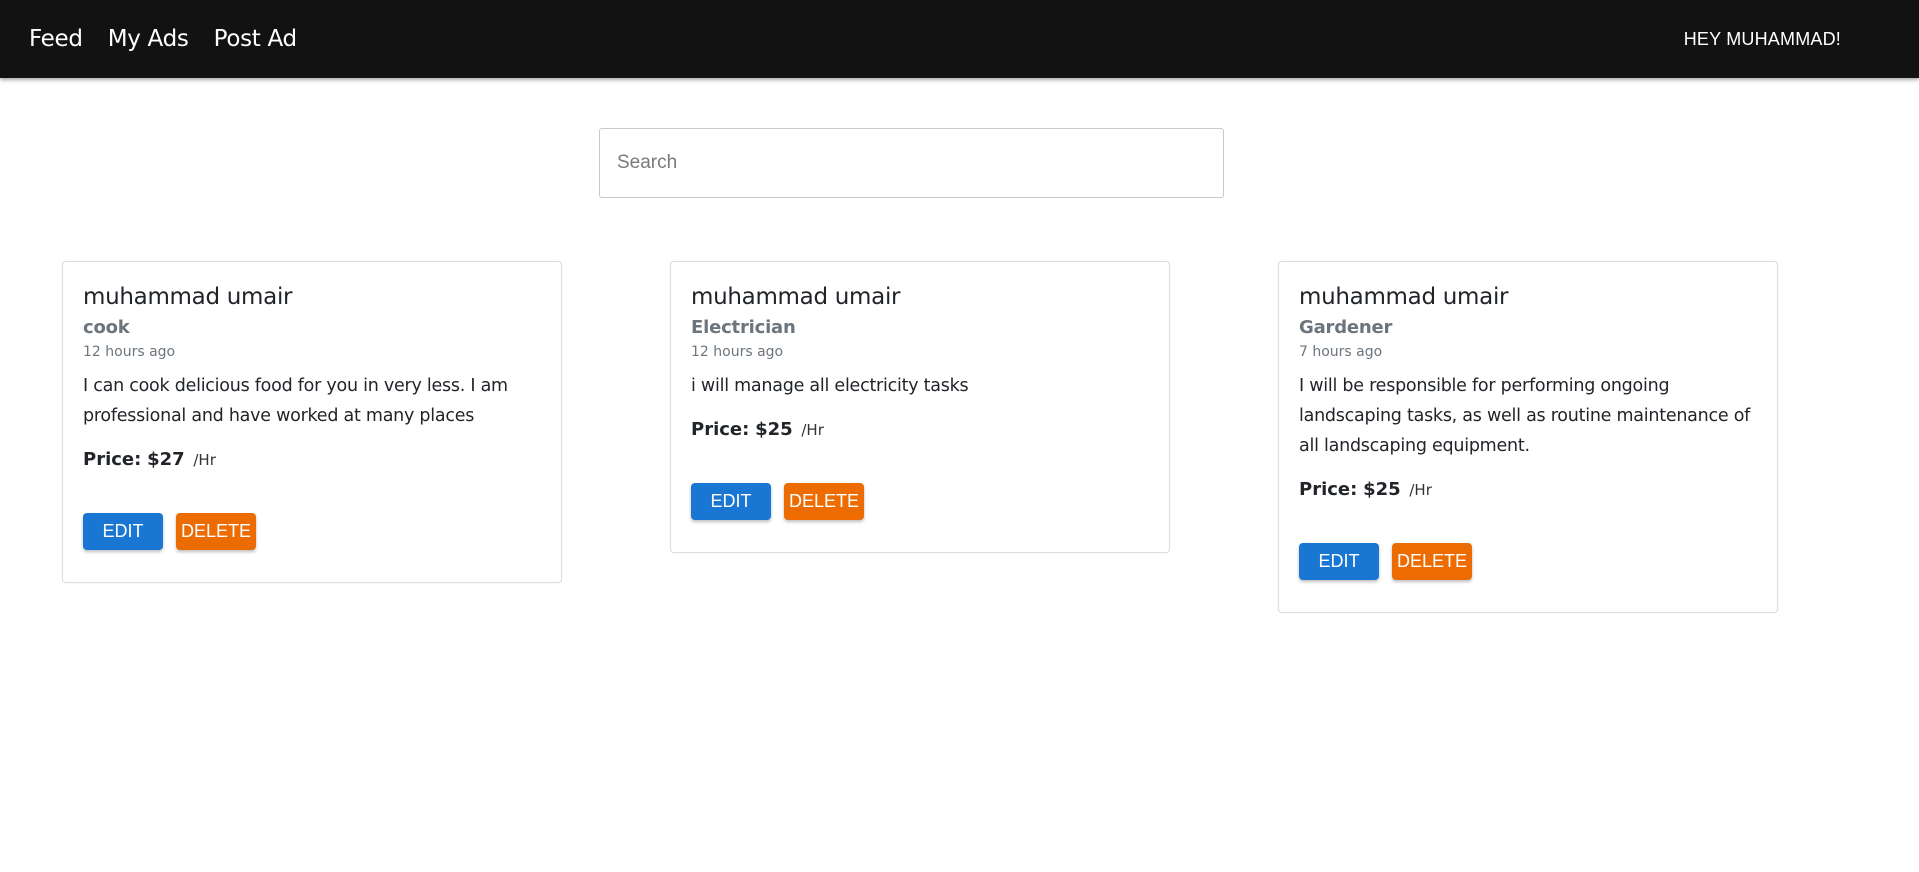 This screenshot has height=872, width=1919. What do you see at coordinates (312, 460) in the screenshot?
I see `ad-price: Price: $27 /Hr` at bounding box center [312, 460].